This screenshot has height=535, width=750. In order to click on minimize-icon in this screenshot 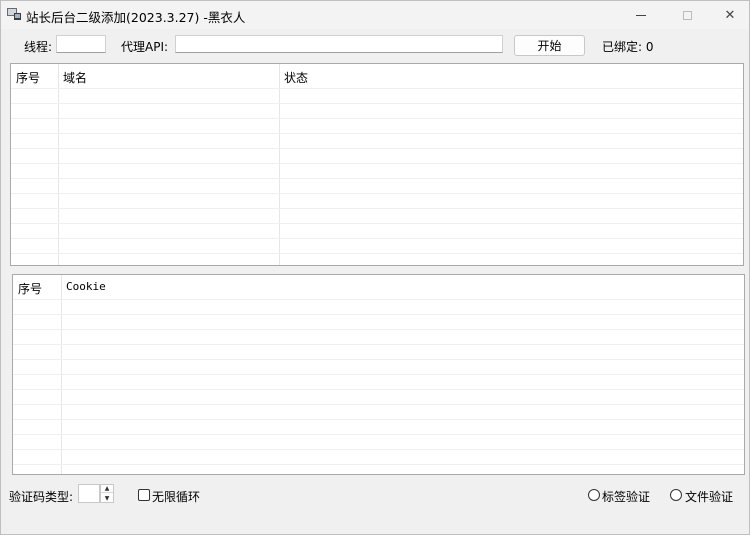, I will do `click(641, 15)`.